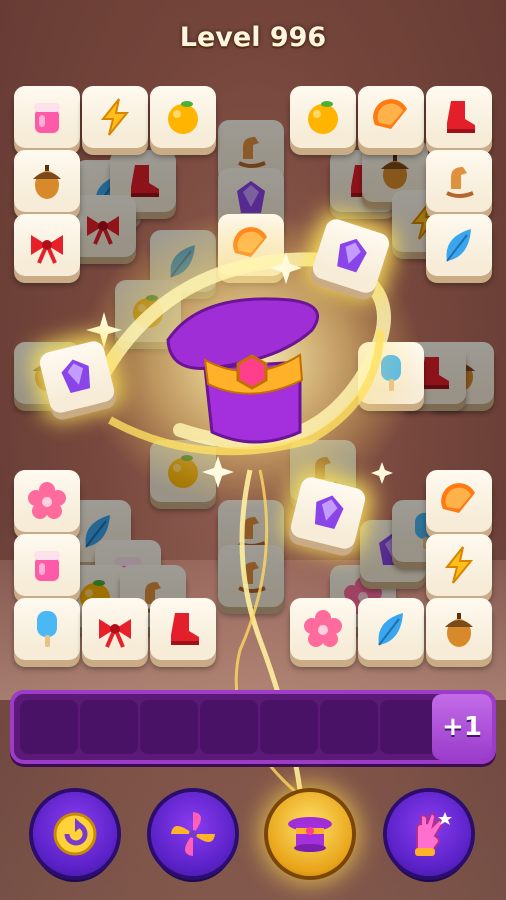  What do you see at coordinates (459, 181) in the screenshot?
I see `tile-rocking-horse` at bounding box center [459, 181].